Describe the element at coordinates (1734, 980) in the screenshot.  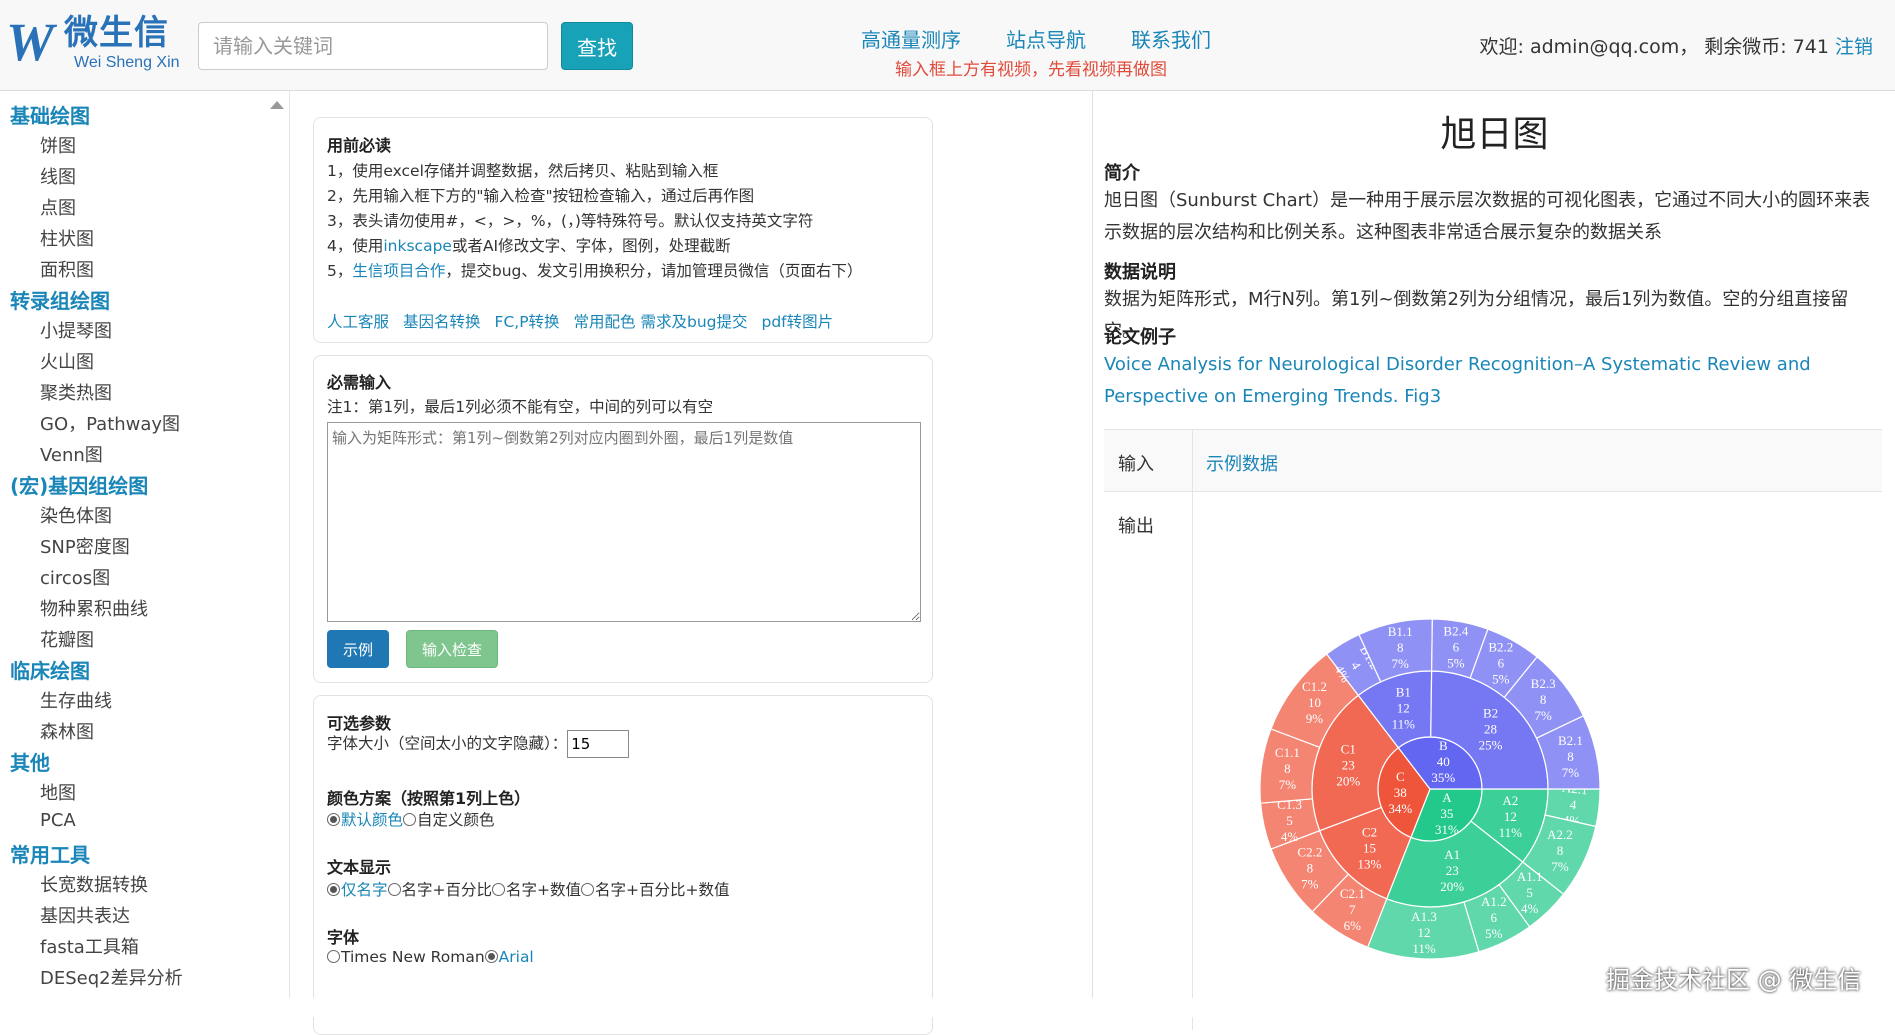
I see `watermark: 掘金技术社区 @ 微生信` at that location.